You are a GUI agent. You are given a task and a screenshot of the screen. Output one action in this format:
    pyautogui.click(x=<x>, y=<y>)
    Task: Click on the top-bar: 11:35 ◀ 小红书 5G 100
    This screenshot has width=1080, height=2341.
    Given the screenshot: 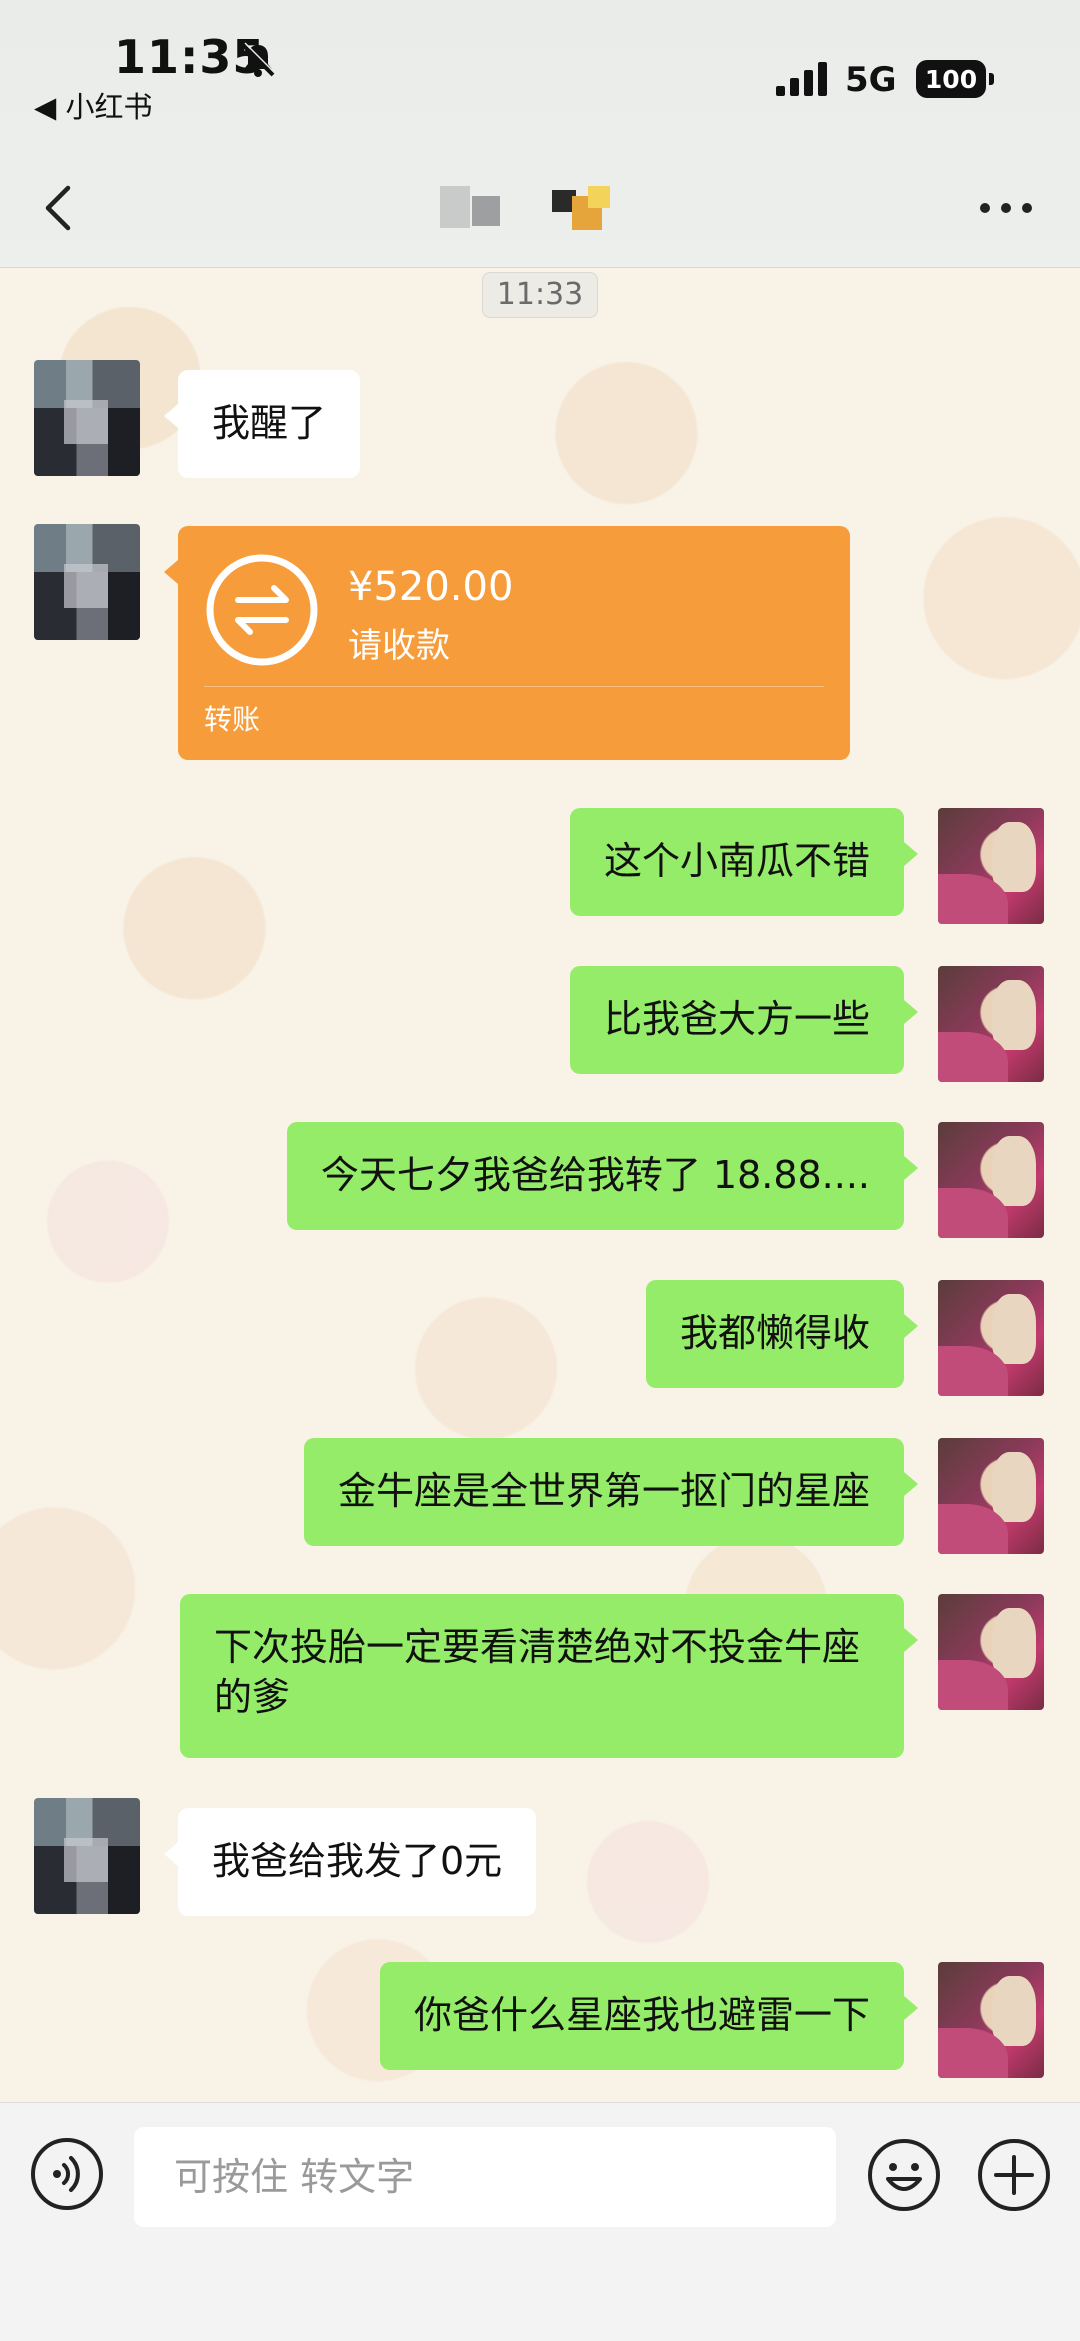 What is the action you would take?
    pyautogui.click(x=540, y=134)
    